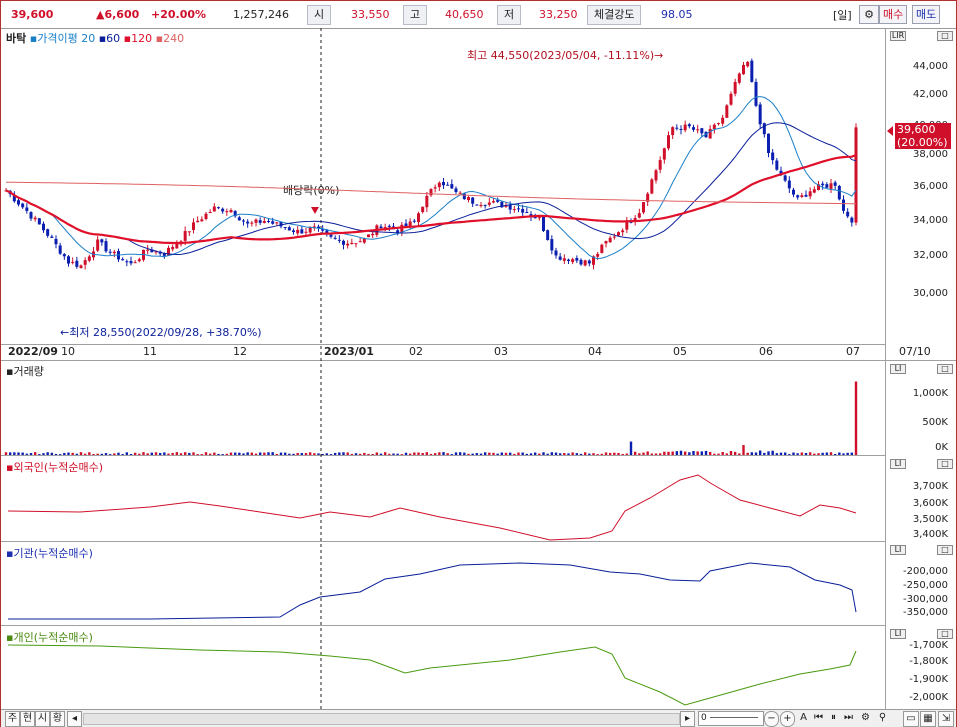 The width and height of the screenshot is (957, 727). What do you see at coordinates (882, 718) in the screenshot?
I see `pin-icon: ⚲` at bounding box center [882, 718].